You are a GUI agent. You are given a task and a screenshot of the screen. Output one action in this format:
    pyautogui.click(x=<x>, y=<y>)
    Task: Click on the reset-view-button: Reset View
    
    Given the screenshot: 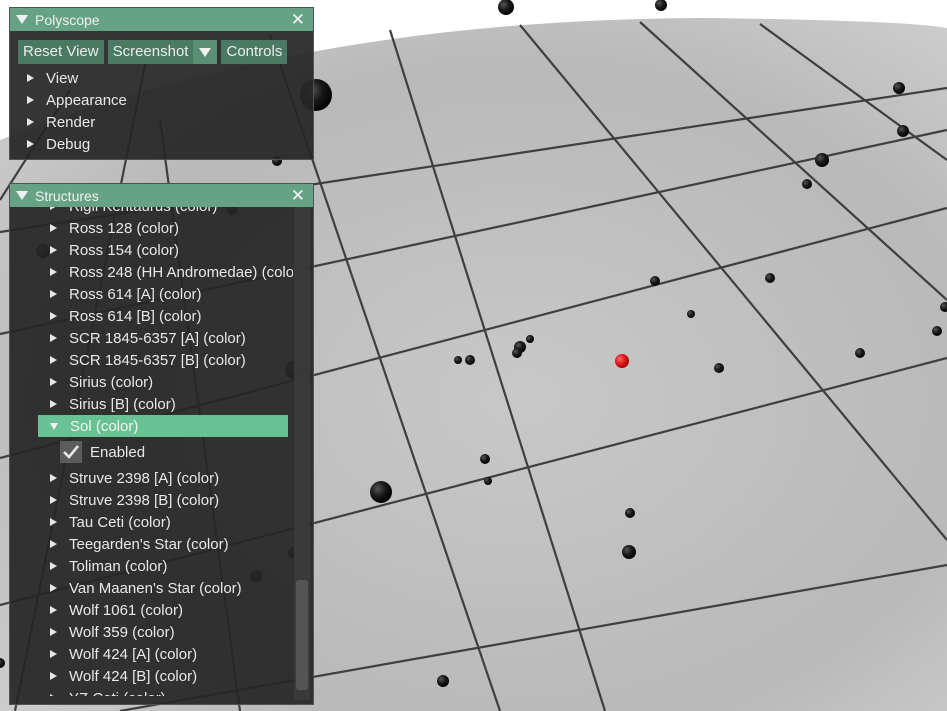 What is the action you would take?
    pyautogui.click(x=61, y=52)
    